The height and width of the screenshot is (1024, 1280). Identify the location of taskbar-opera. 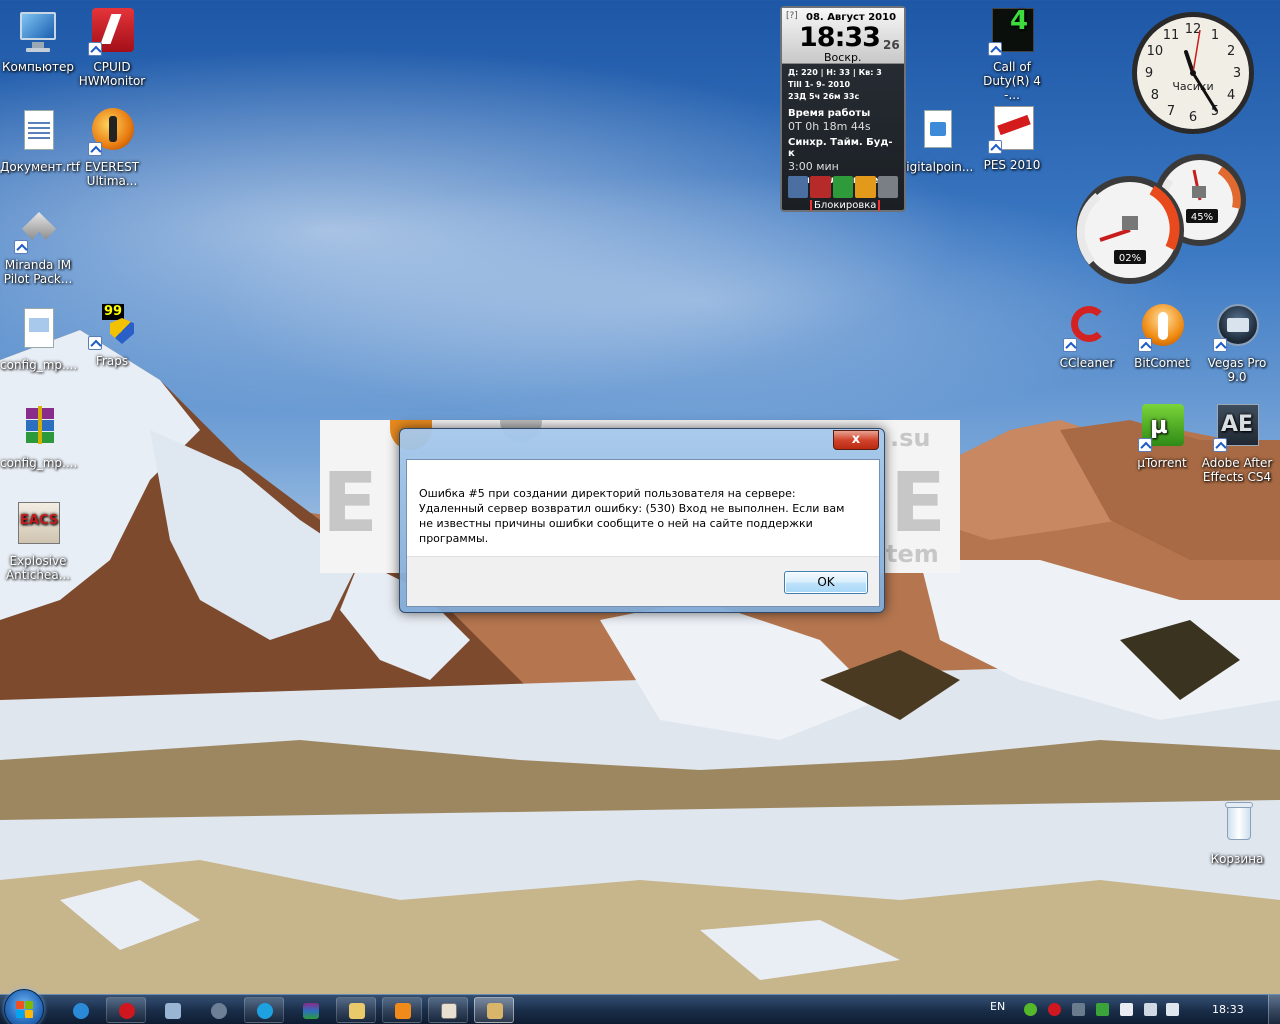
(126, 1010).